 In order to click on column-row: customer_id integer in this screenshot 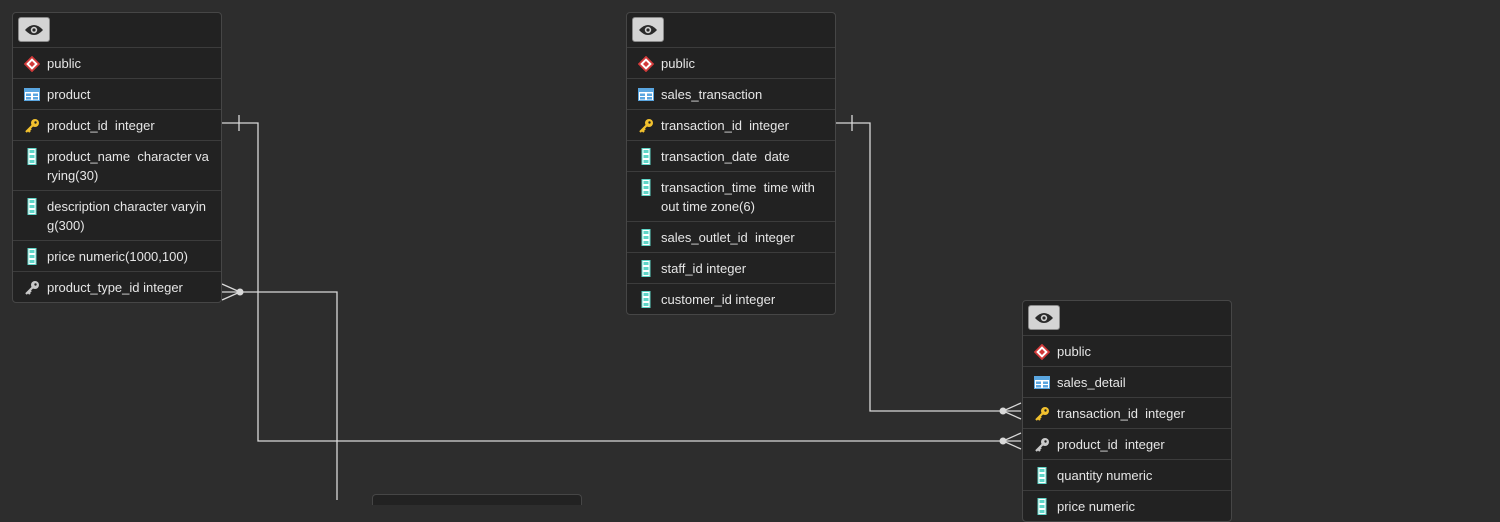, I will do `click(731, 299)`.